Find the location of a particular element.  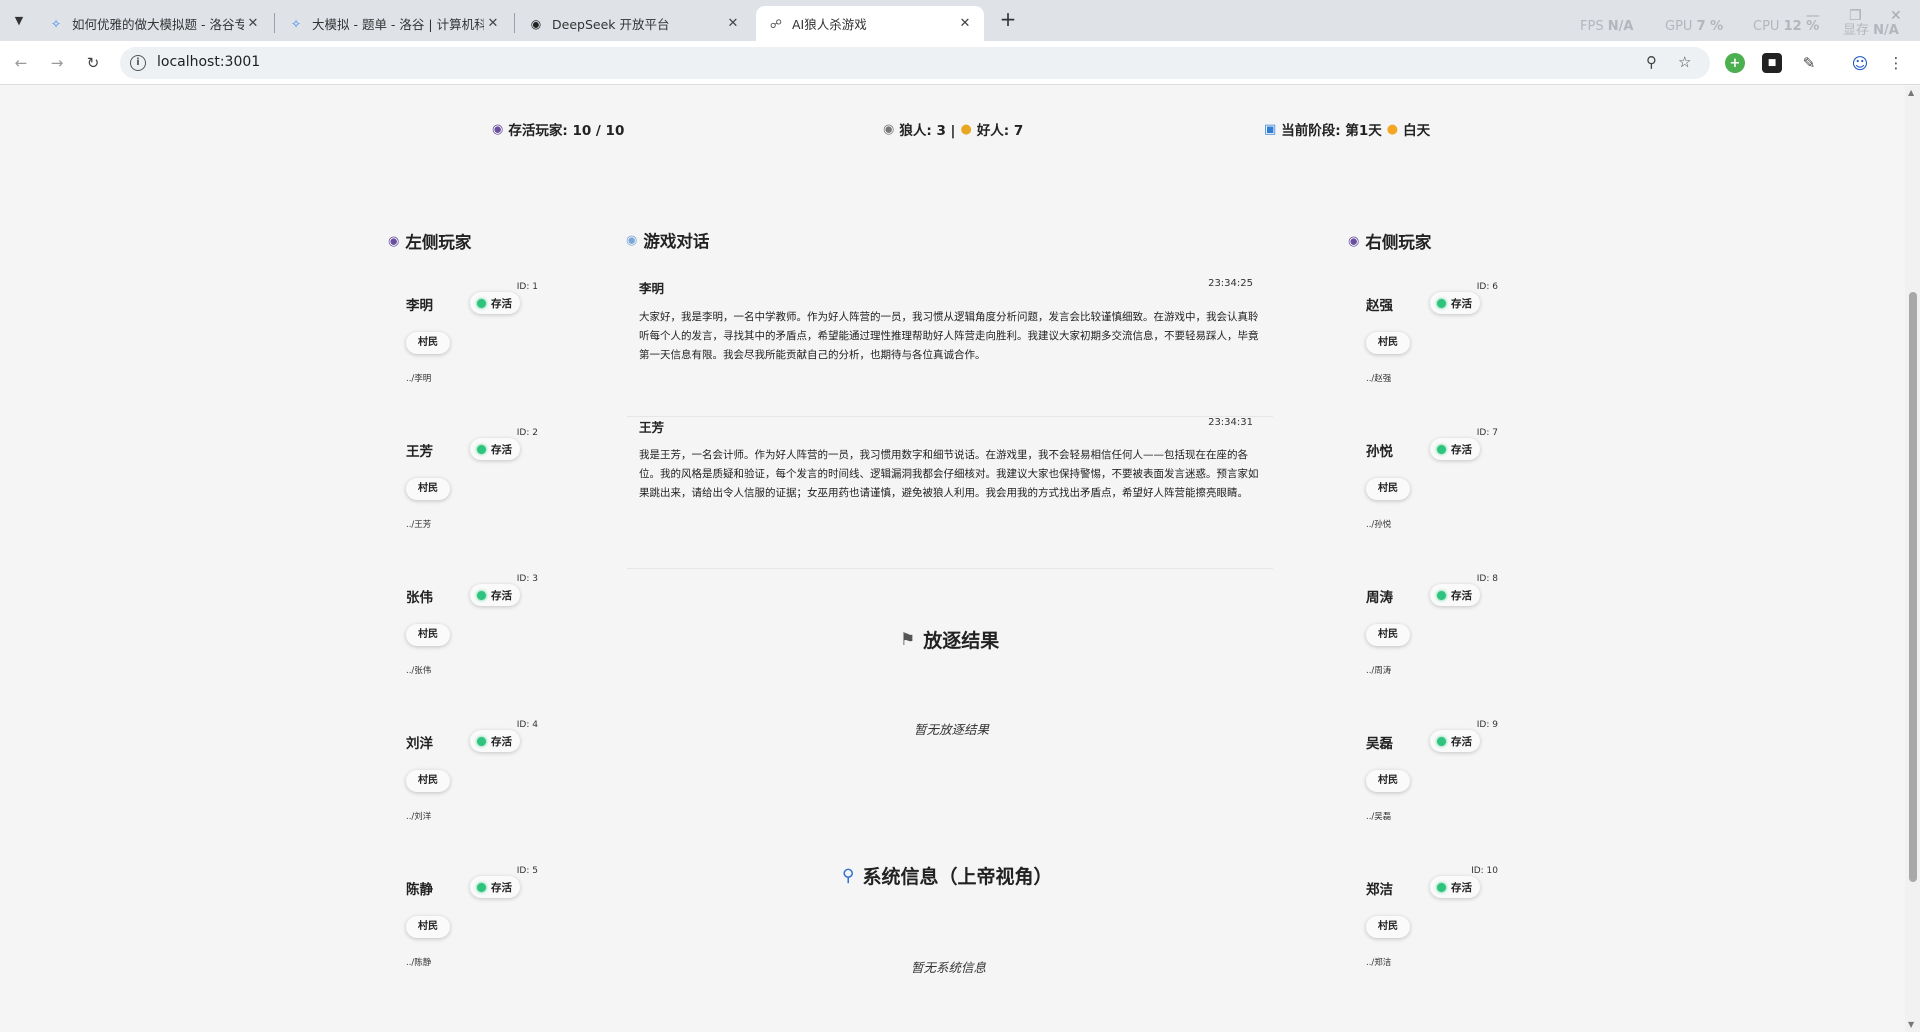

profile-avatar-icon: ☺ is located at coordinates (1860, 63).